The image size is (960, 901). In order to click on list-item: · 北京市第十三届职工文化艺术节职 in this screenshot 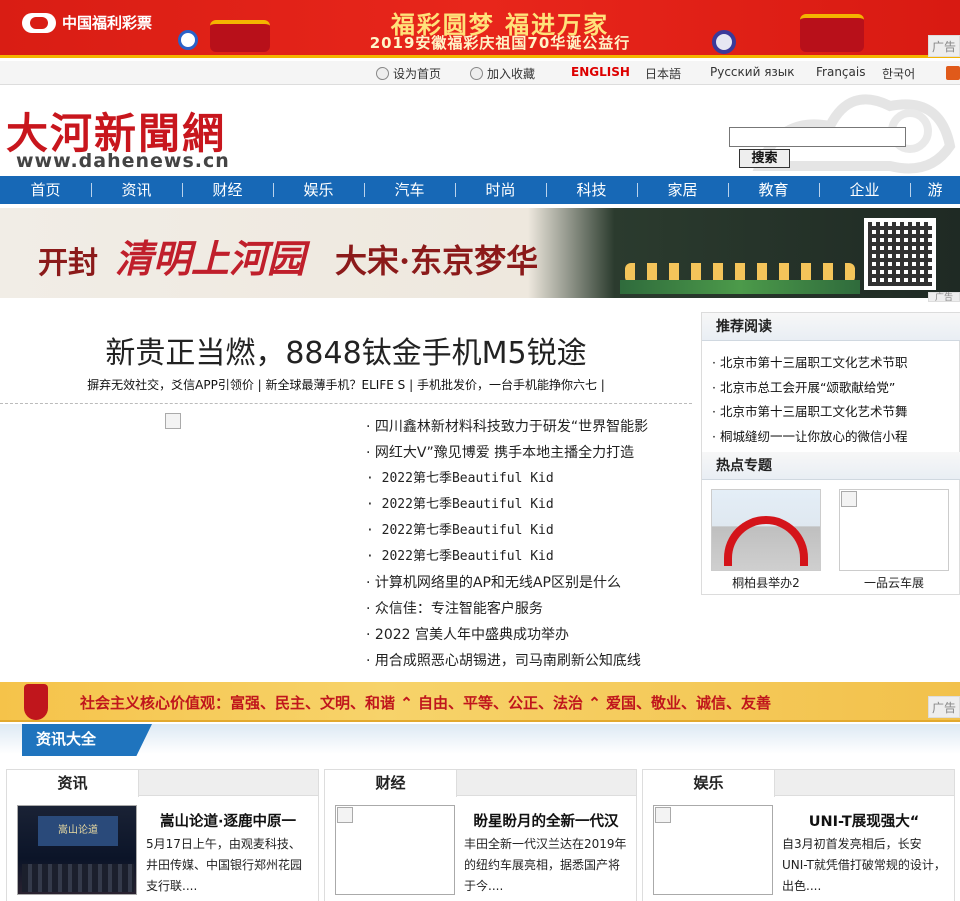, I will do `click(832, 363)`.